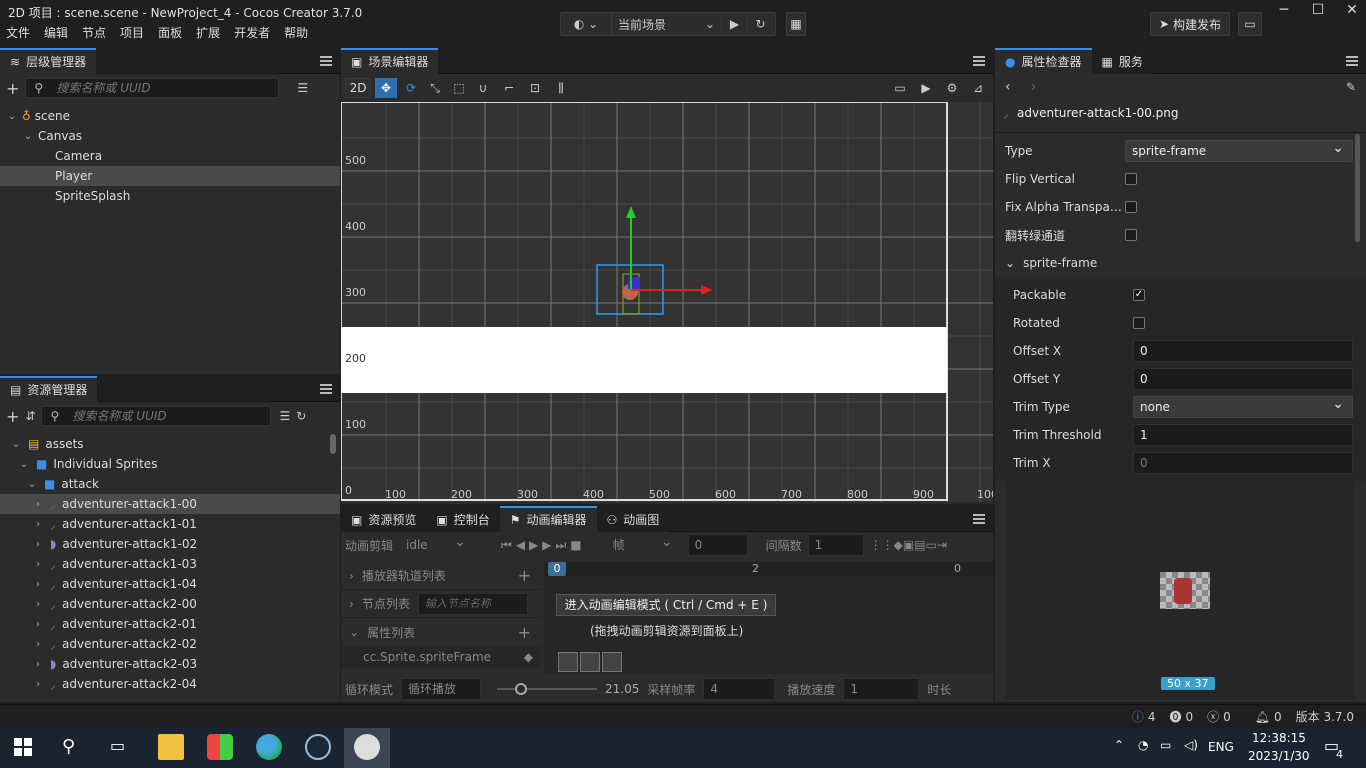 The height and width of the screenshot is (768, 1366). Describe the element at coordinates (908, 545) in the screenshot. I see `keyframe-tools-icon: ⋮⋮◆▣▤▭⇥` at that location.